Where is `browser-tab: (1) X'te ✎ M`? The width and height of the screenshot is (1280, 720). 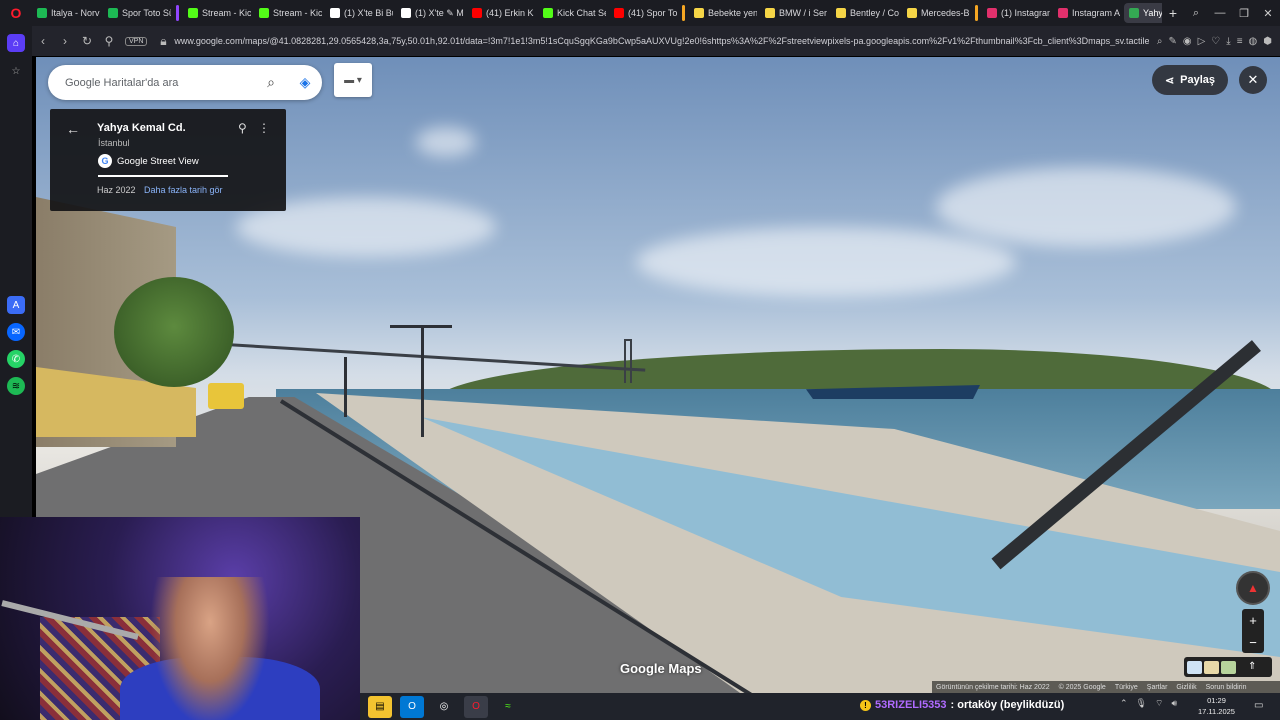
browser-tab: (1) X'te ✎ M is located at coordinates (430, 13).